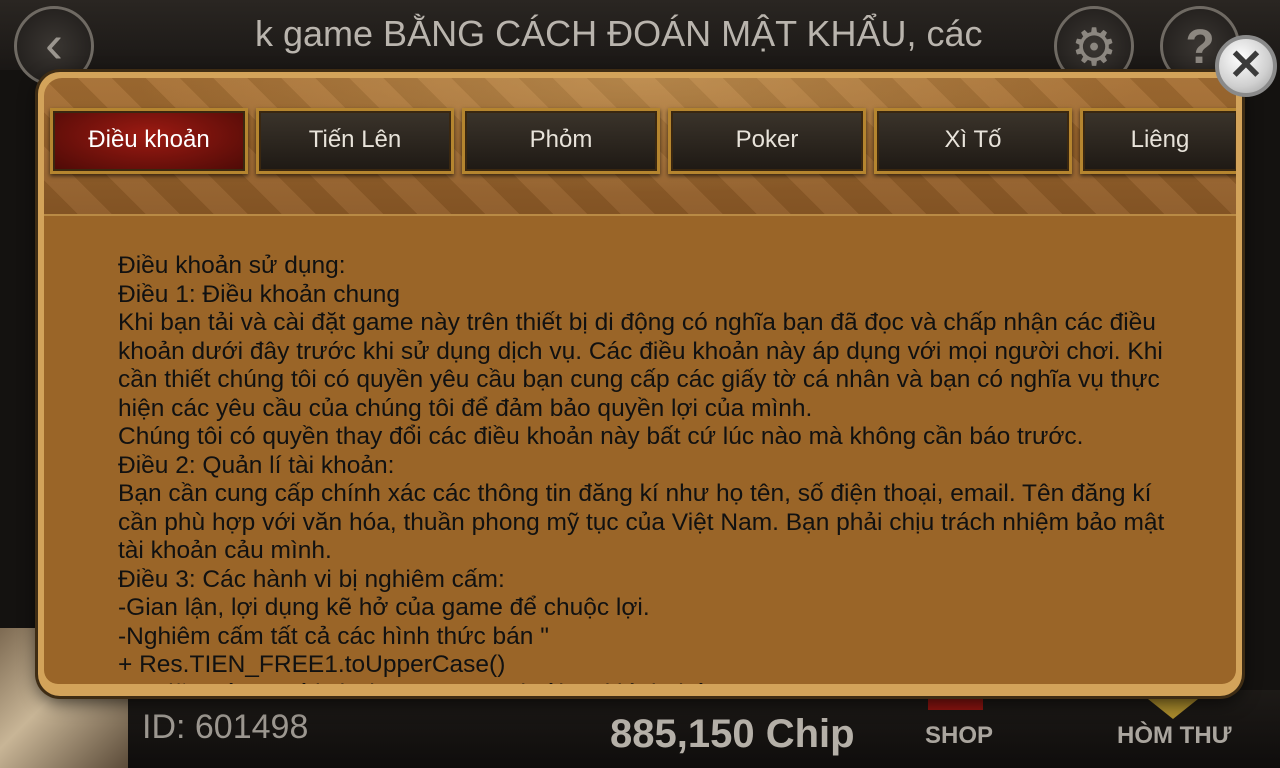  I want to click on news-ticker: k game BẰNG CÁCH ĐOÁN MẬT KHẨU, các, so click(637, 34).